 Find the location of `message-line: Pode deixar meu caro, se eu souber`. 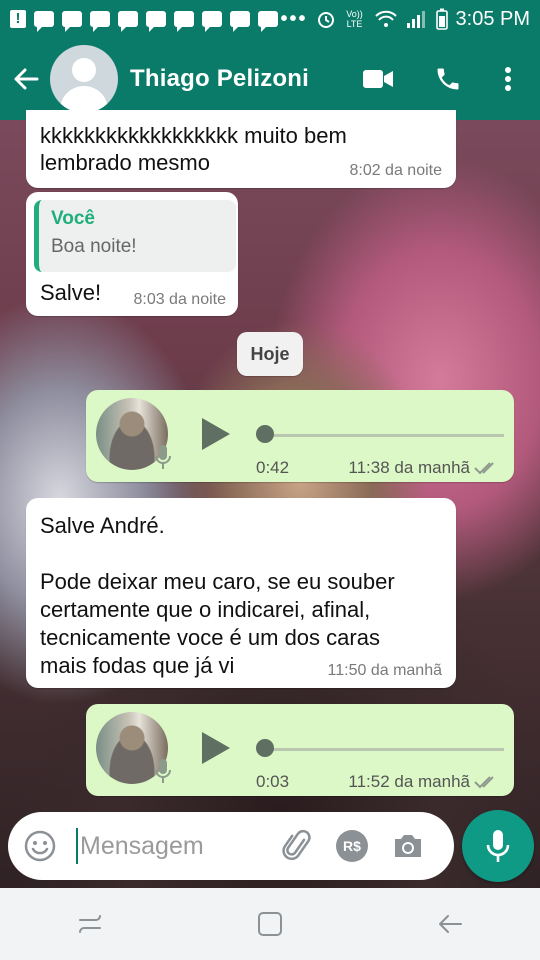

message-line: Pode deixar meu caro, se eu souber is located at coordinates (217, 581).